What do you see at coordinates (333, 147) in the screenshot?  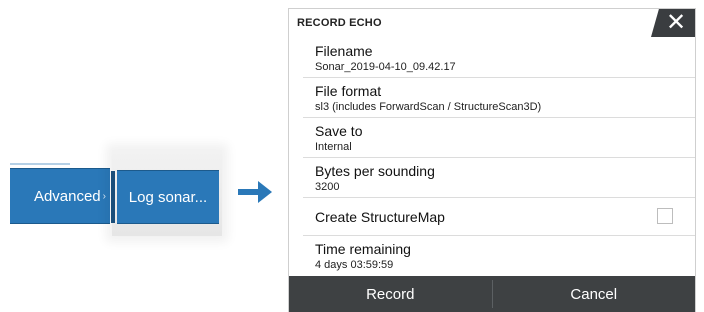 I see `row-value: Internal` at bounding box center [333, 147].